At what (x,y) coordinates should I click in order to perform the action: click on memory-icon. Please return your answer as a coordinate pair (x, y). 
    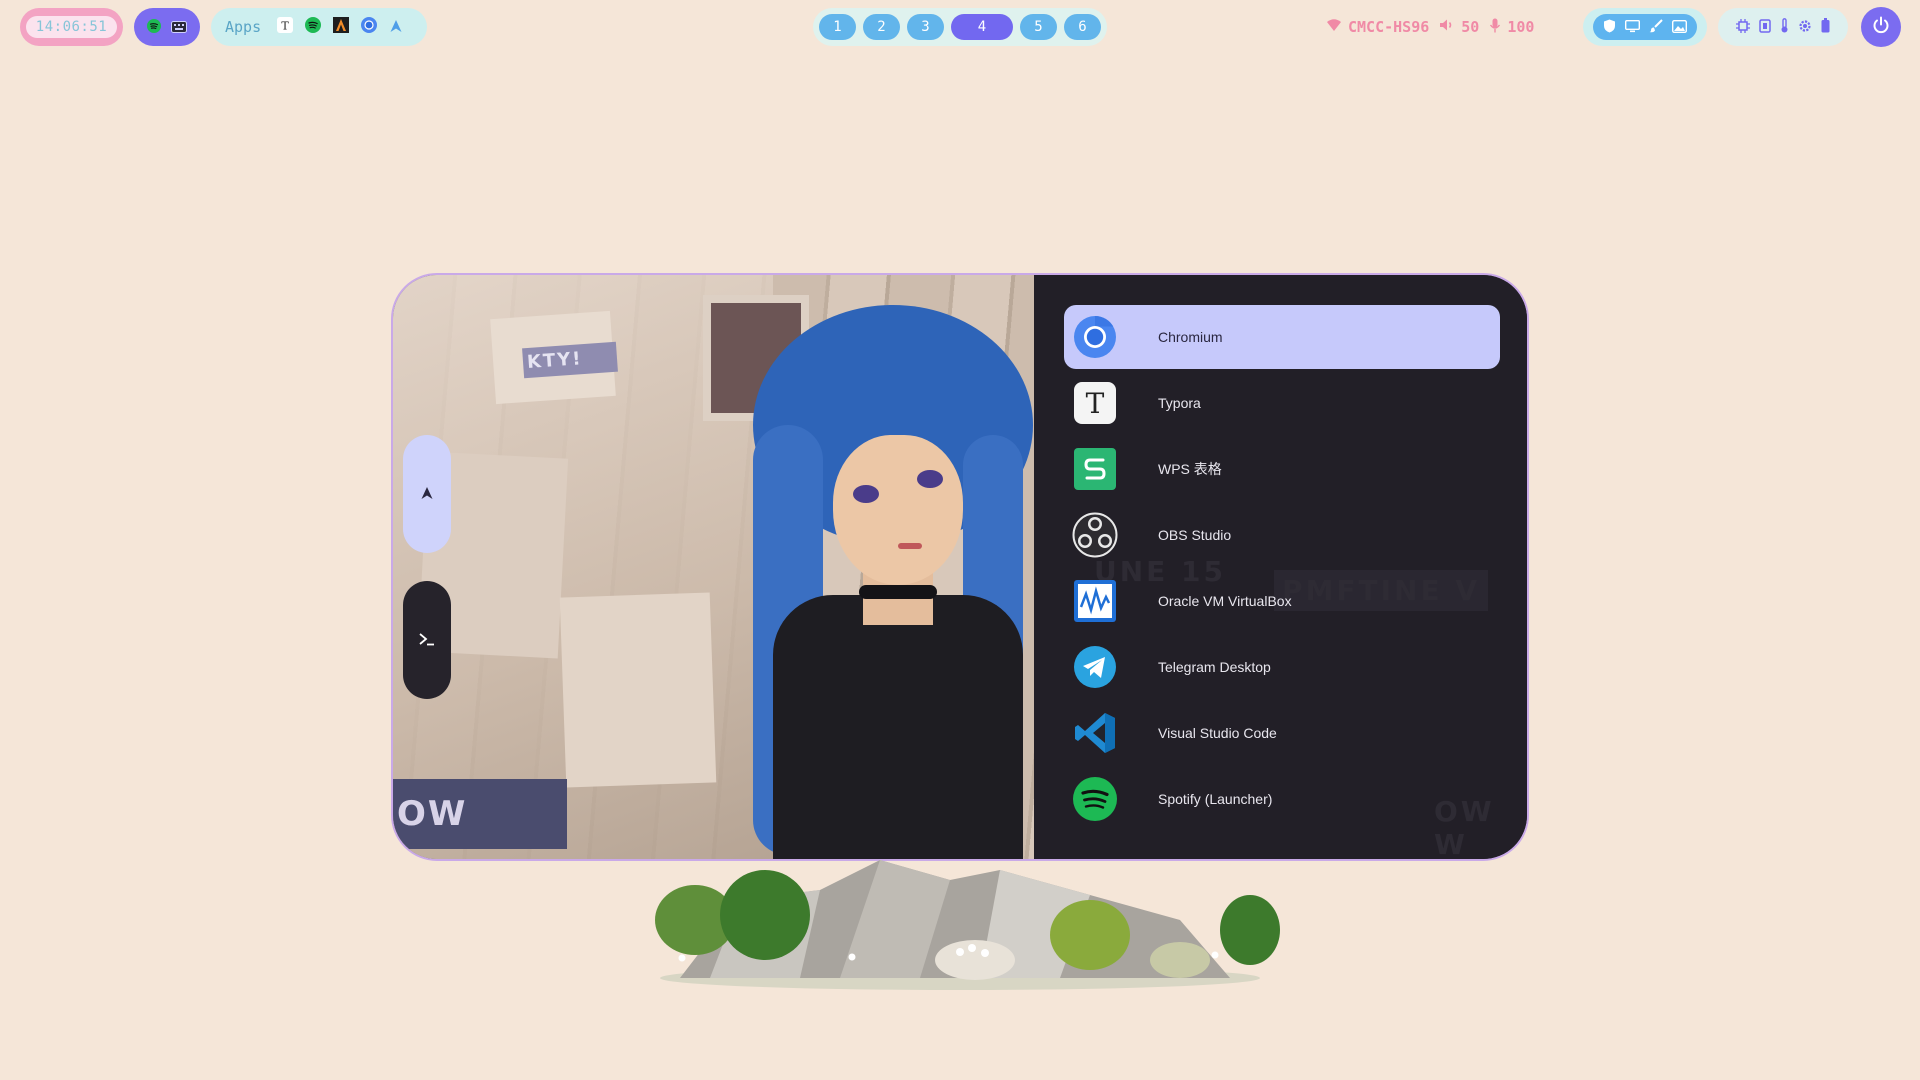
    Looking at the image, I should click on (1765, 27).